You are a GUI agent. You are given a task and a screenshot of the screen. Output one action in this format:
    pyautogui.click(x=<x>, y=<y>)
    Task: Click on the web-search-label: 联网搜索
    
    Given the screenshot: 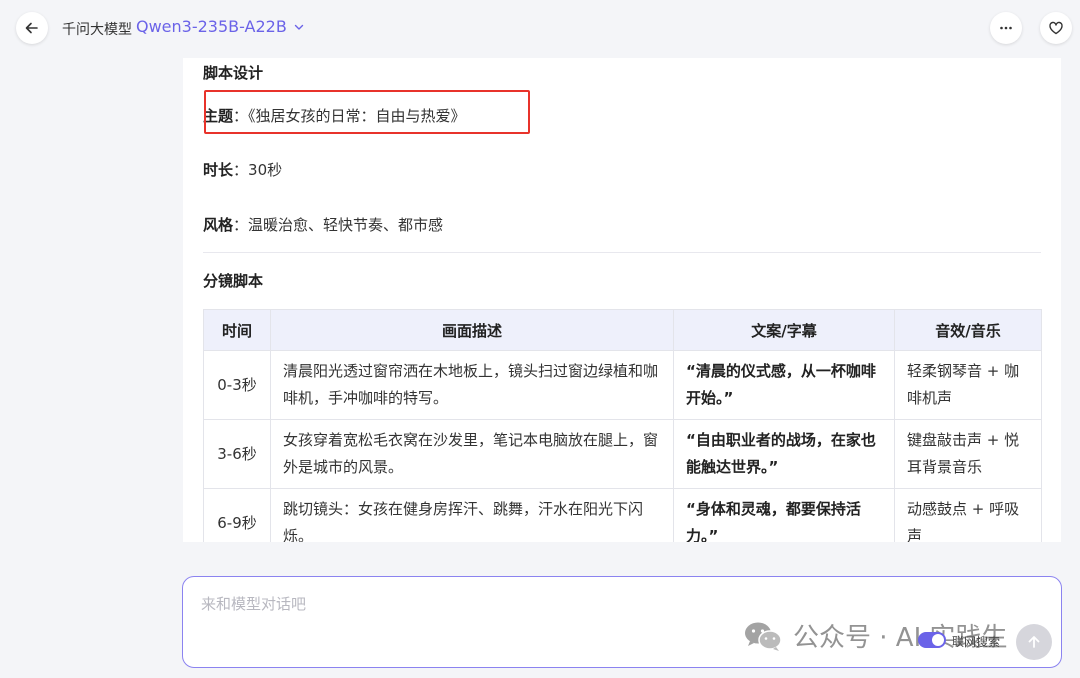 What is the action you would take?
    pyautogui.click(x=976, y=642)
    